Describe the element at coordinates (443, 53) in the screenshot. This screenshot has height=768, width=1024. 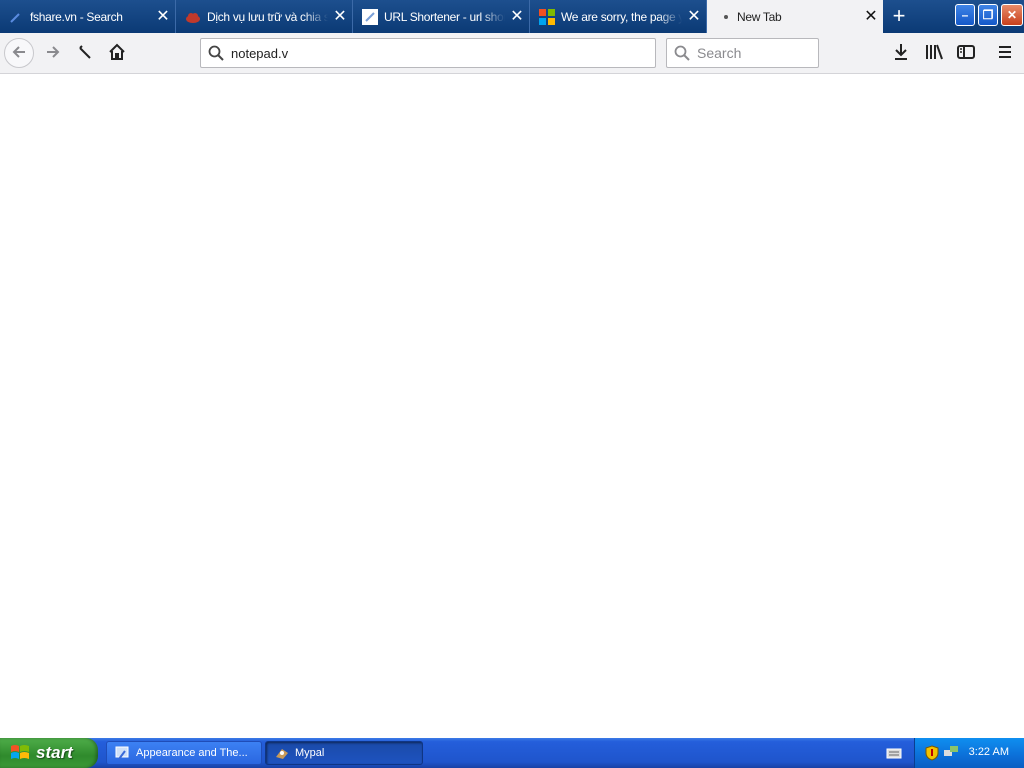
I see `url-input` at that location.